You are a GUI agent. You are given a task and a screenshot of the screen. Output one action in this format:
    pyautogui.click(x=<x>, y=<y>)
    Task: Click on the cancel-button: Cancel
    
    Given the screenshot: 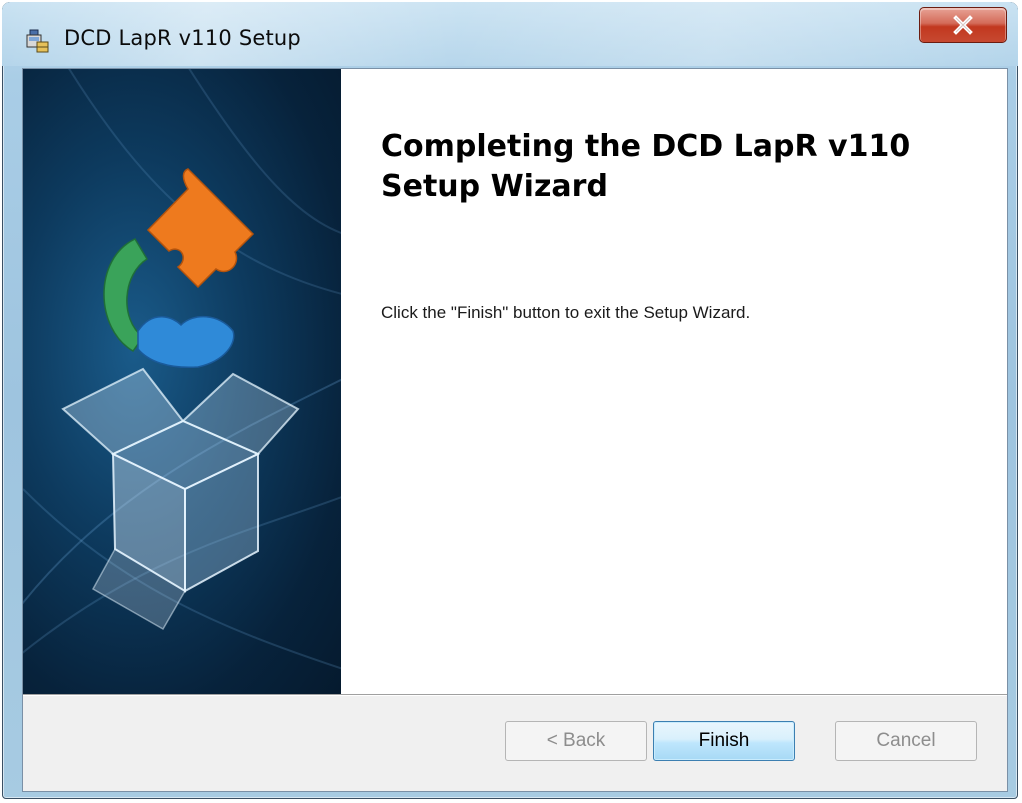 What is the action you would take?
    pyautogui.click(x=906, y=741)
    